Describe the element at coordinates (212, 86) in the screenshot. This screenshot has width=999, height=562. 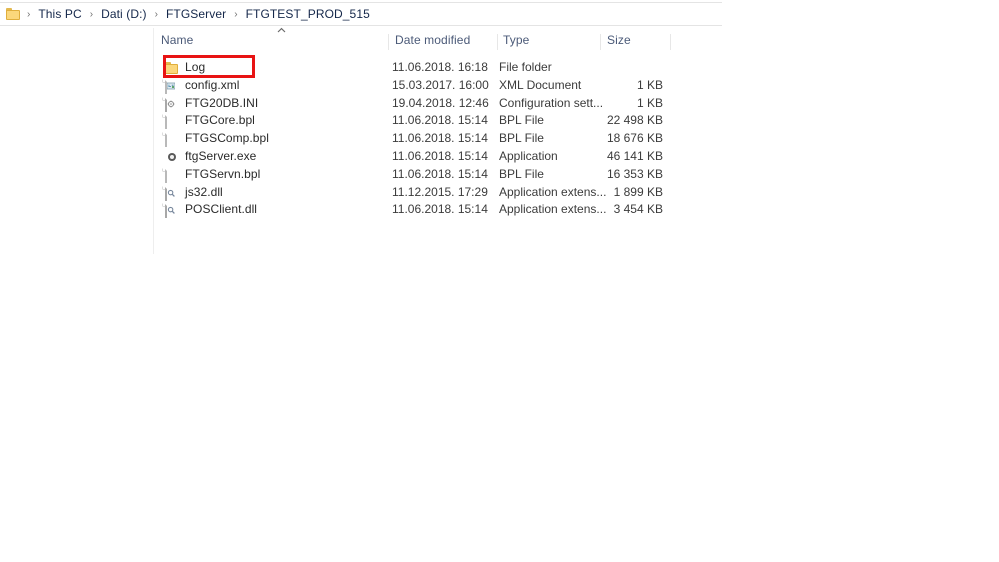
I see `file-name: config.xml` at that location.